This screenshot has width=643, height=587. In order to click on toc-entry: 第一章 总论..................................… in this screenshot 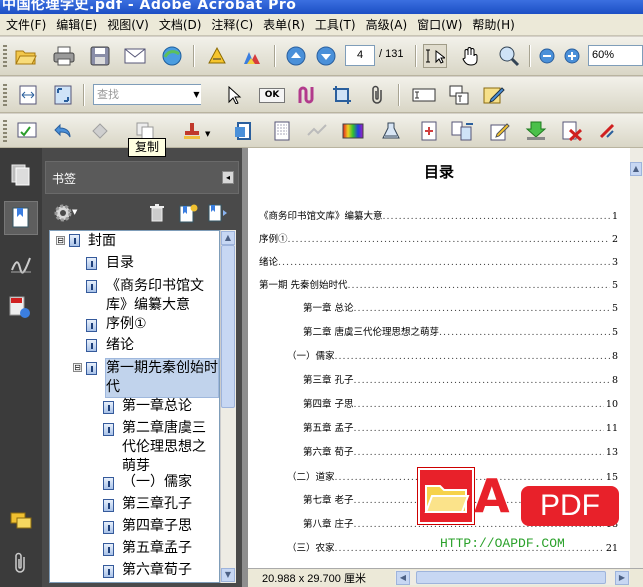, I will do `click(460, 307)`.